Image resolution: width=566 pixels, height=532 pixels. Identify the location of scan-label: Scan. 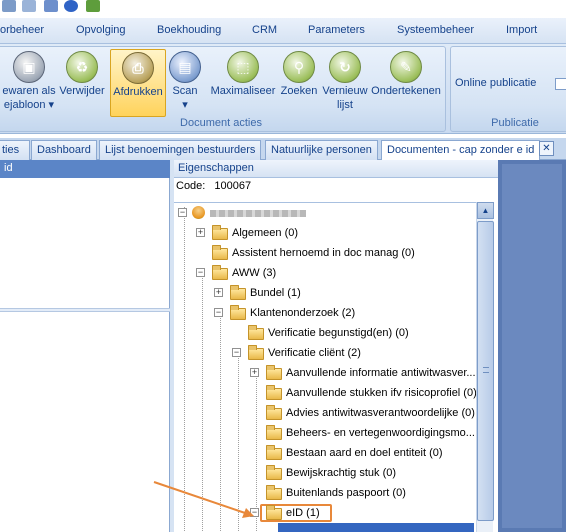
(185, 91).